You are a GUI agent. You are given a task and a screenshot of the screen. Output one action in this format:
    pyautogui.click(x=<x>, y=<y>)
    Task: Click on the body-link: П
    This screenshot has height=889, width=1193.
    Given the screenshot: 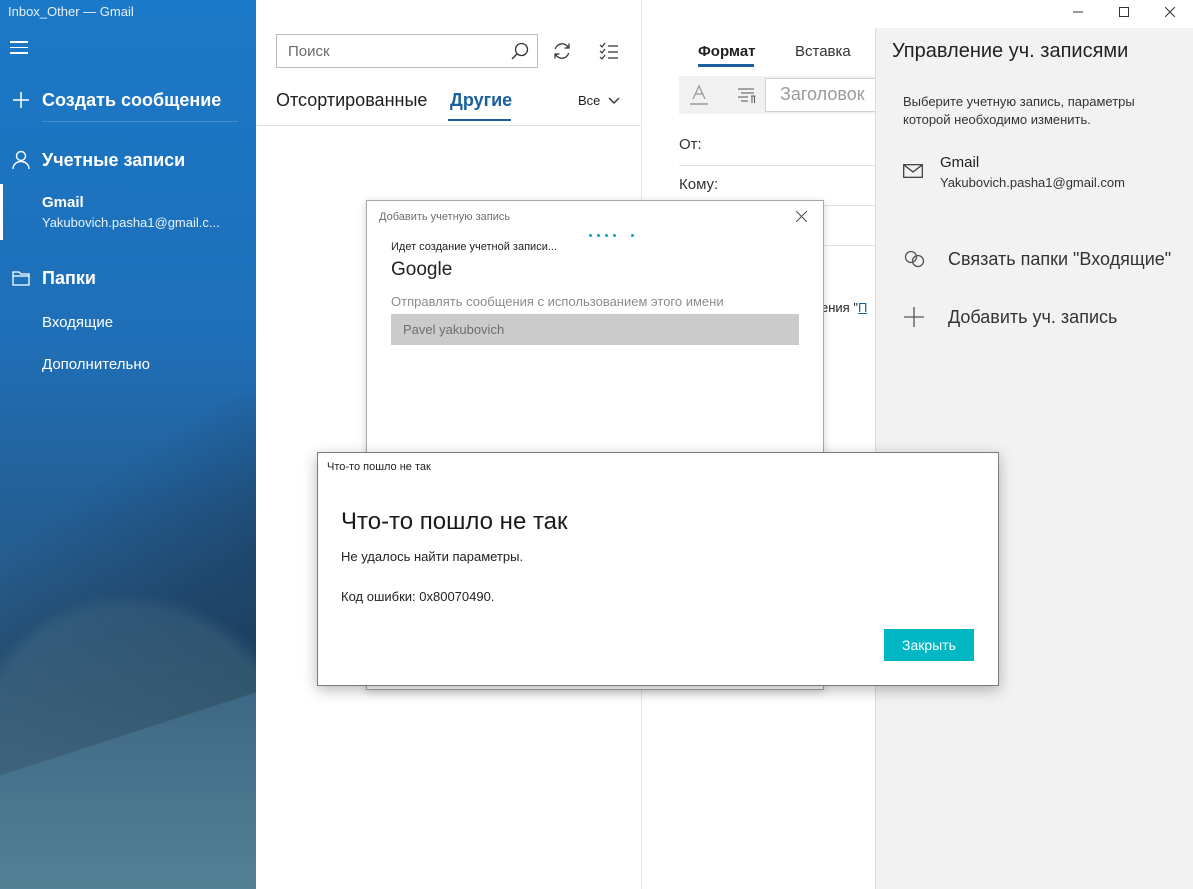 What is the action you would take?
    pyautogui.click(x=862, y=307)
    